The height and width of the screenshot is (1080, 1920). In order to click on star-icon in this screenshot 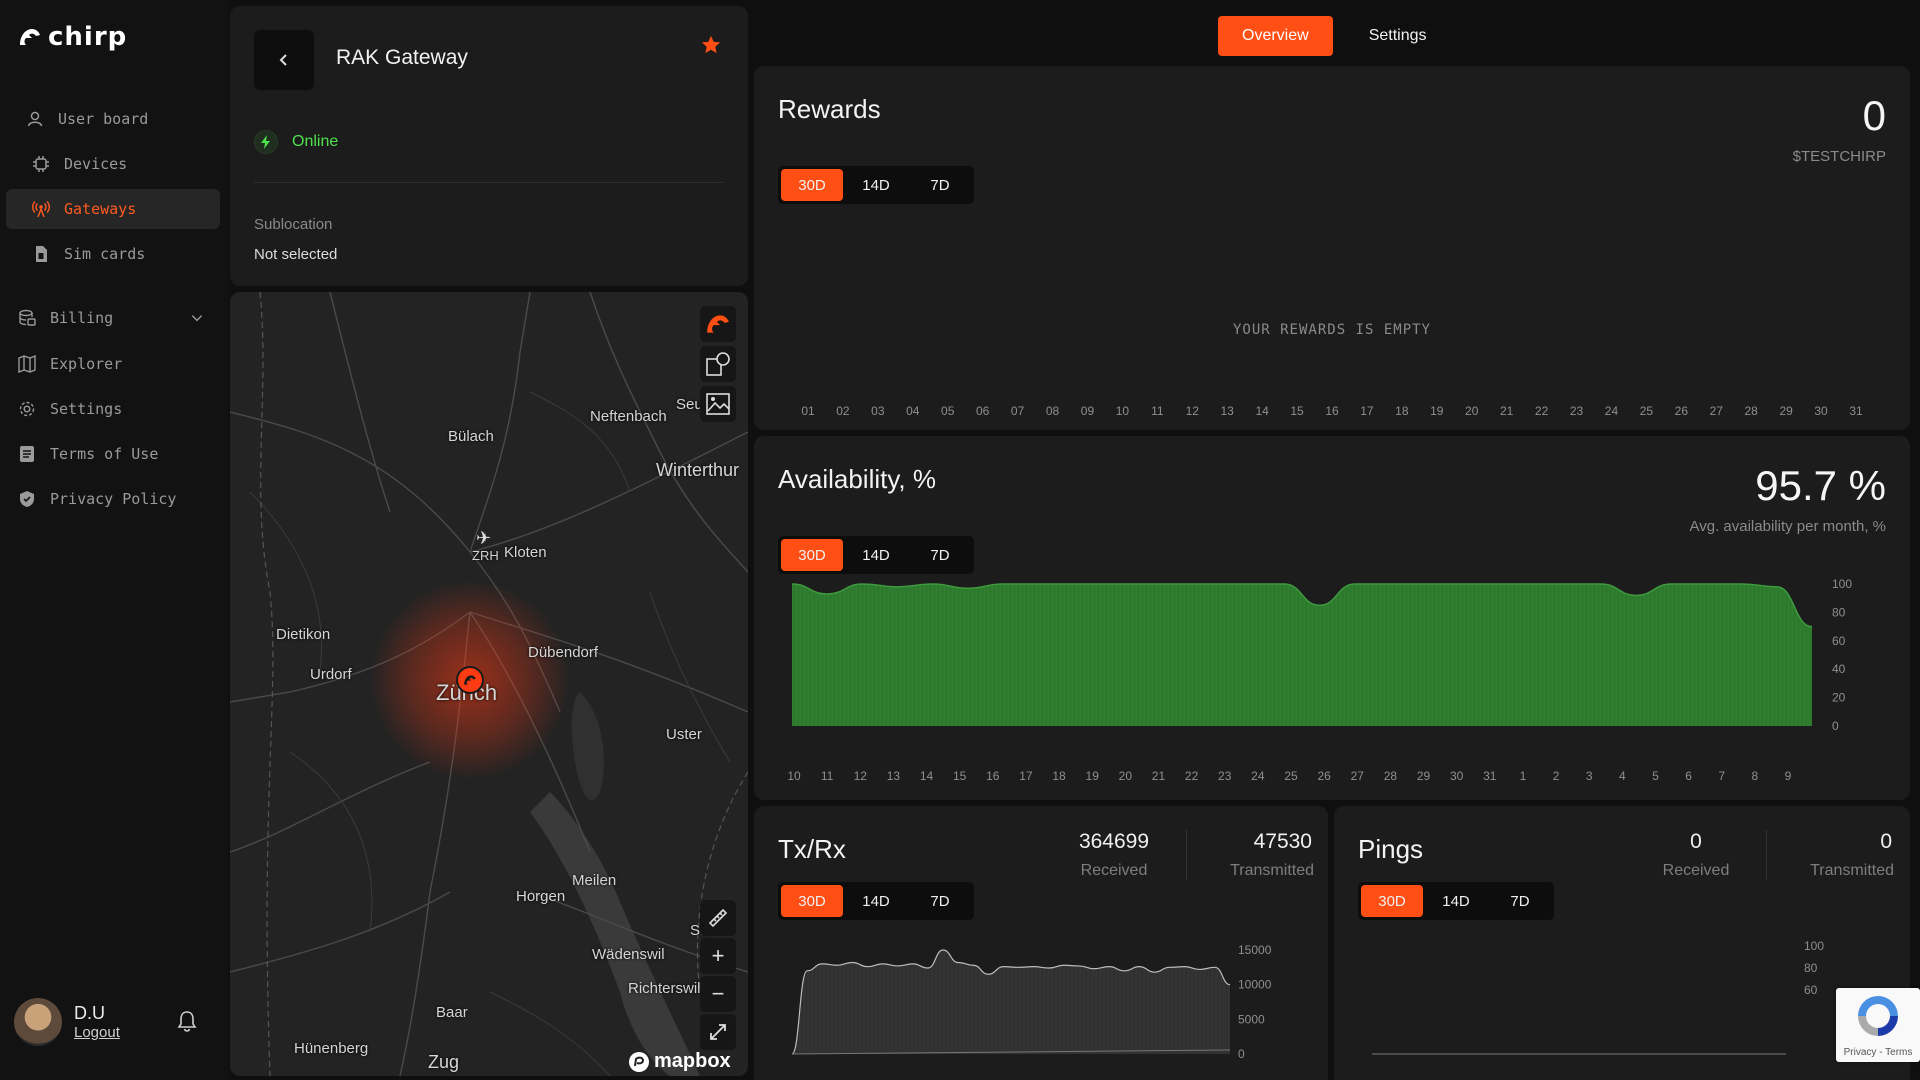, I will do `click(711, 45)`.